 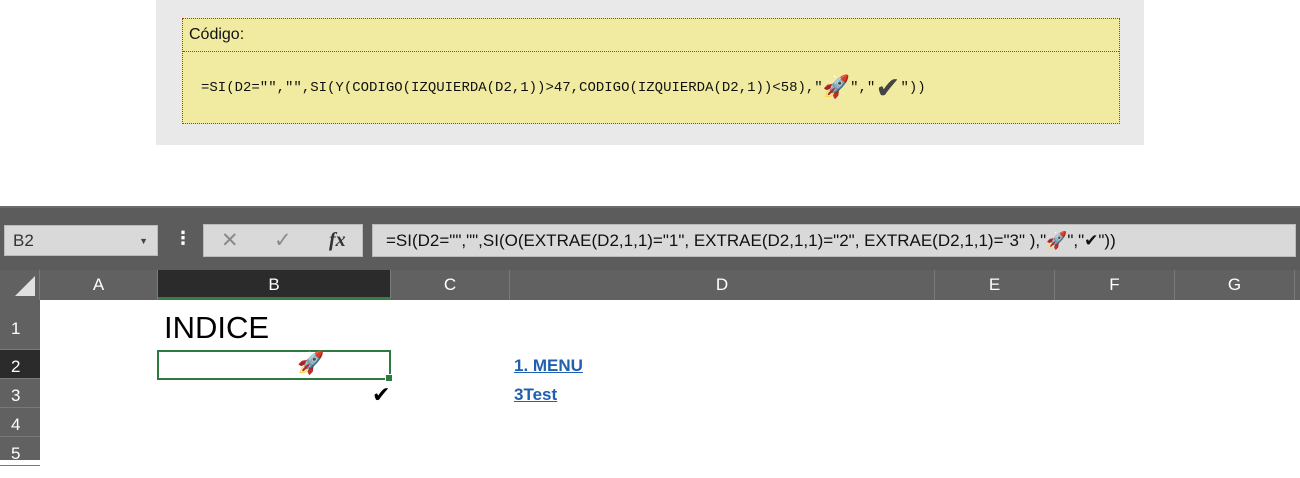 I want to click on row-header-3: 3, so click(x=20, y=393).